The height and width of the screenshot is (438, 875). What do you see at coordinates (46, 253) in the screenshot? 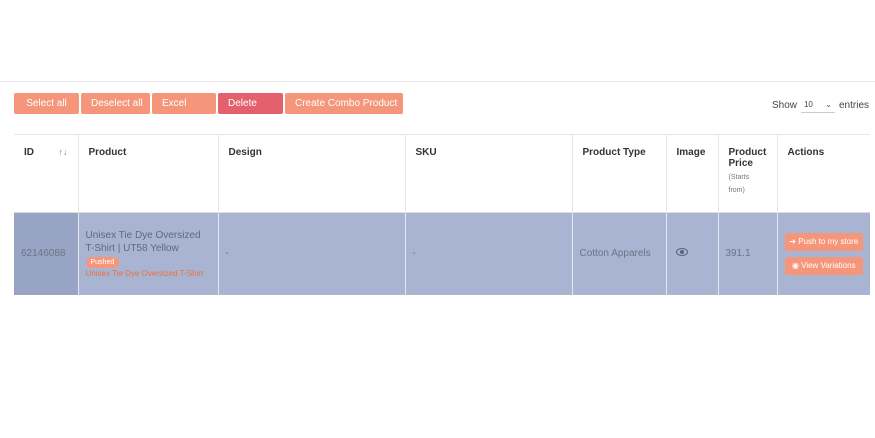
I see `cell-id: 62146088` at bounding box center [46, 253].